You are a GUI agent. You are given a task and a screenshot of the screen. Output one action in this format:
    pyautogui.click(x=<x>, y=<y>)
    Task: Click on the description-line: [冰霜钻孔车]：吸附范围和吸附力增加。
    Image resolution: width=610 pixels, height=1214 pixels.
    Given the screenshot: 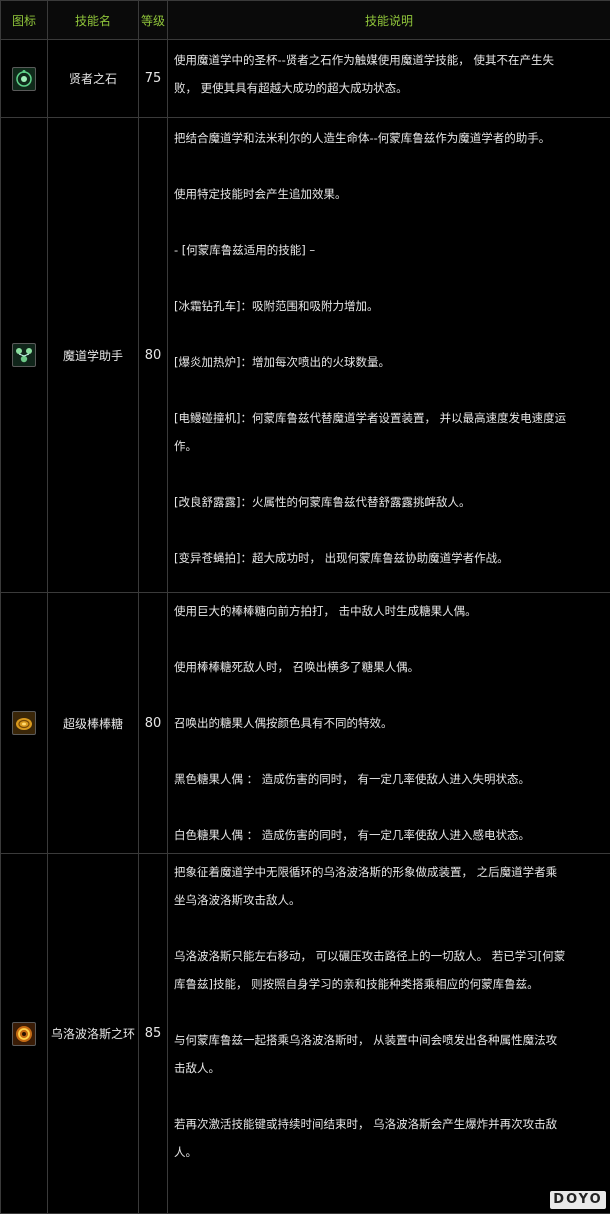 What is the action you would take?
    pyautogui.click(x=392, y=306)
    